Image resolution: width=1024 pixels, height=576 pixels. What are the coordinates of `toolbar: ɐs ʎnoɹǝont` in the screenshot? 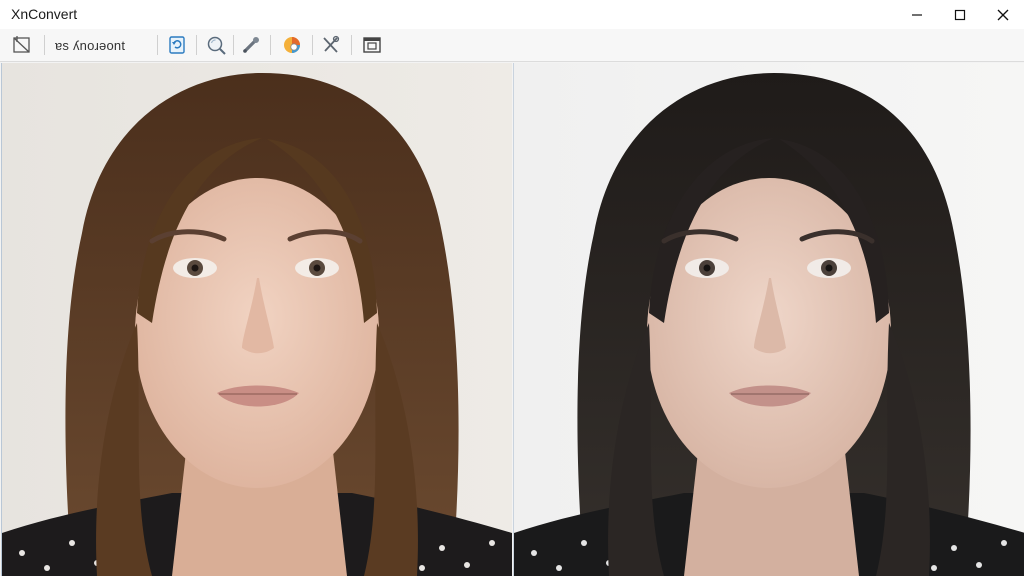 It's located at (512, 45).